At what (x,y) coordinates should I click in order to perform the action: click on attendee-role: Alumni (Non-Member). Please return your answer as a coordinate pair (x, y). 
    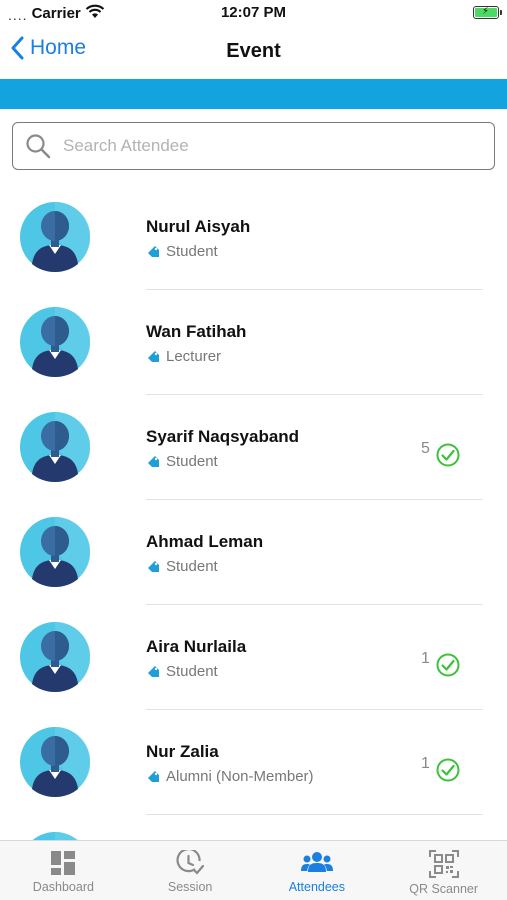
    Looking at the image, I should click on (230, 776).